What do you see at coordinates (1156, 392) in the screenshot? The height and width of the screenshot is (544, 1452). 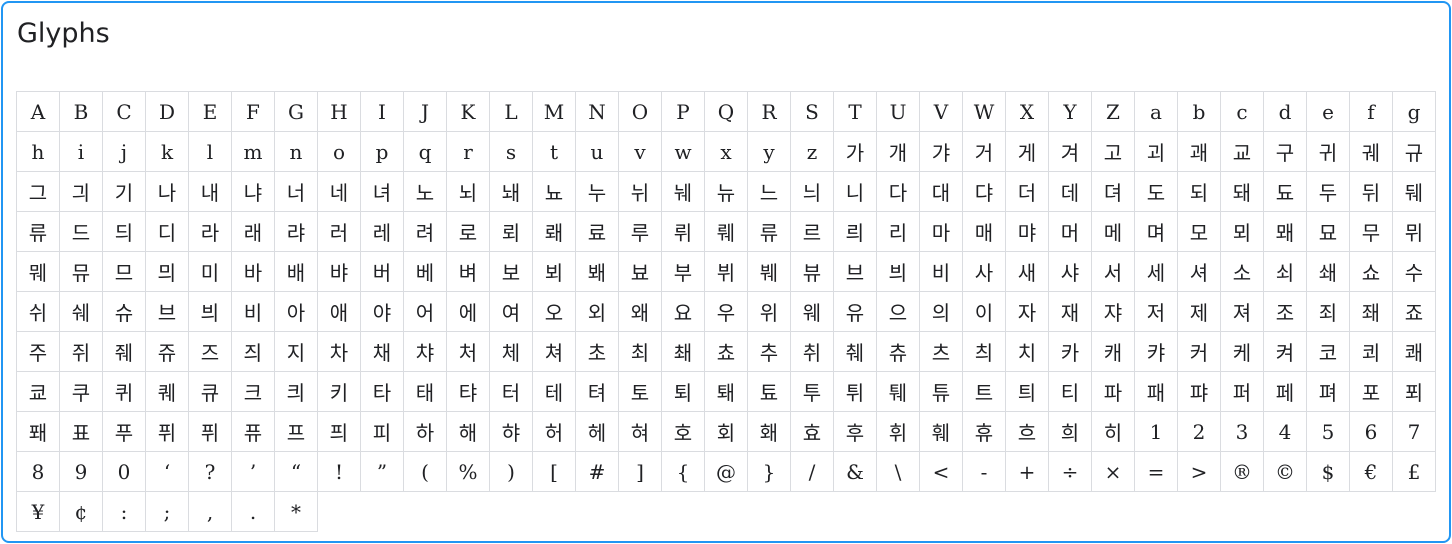 I see `glyph-cell: 패` at bounding box center [1156, 392].